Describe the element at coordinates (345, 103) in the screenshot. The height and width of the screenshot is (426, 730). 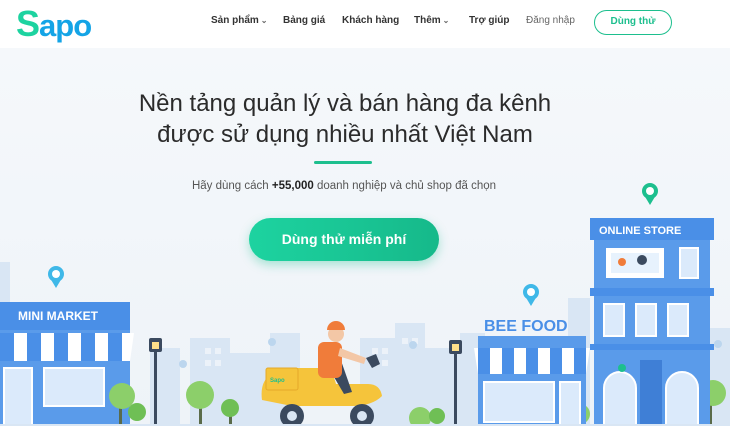
I see `hero-title-line-1: Nền tảng quản lý và bán hàng đa kênh` at that location.